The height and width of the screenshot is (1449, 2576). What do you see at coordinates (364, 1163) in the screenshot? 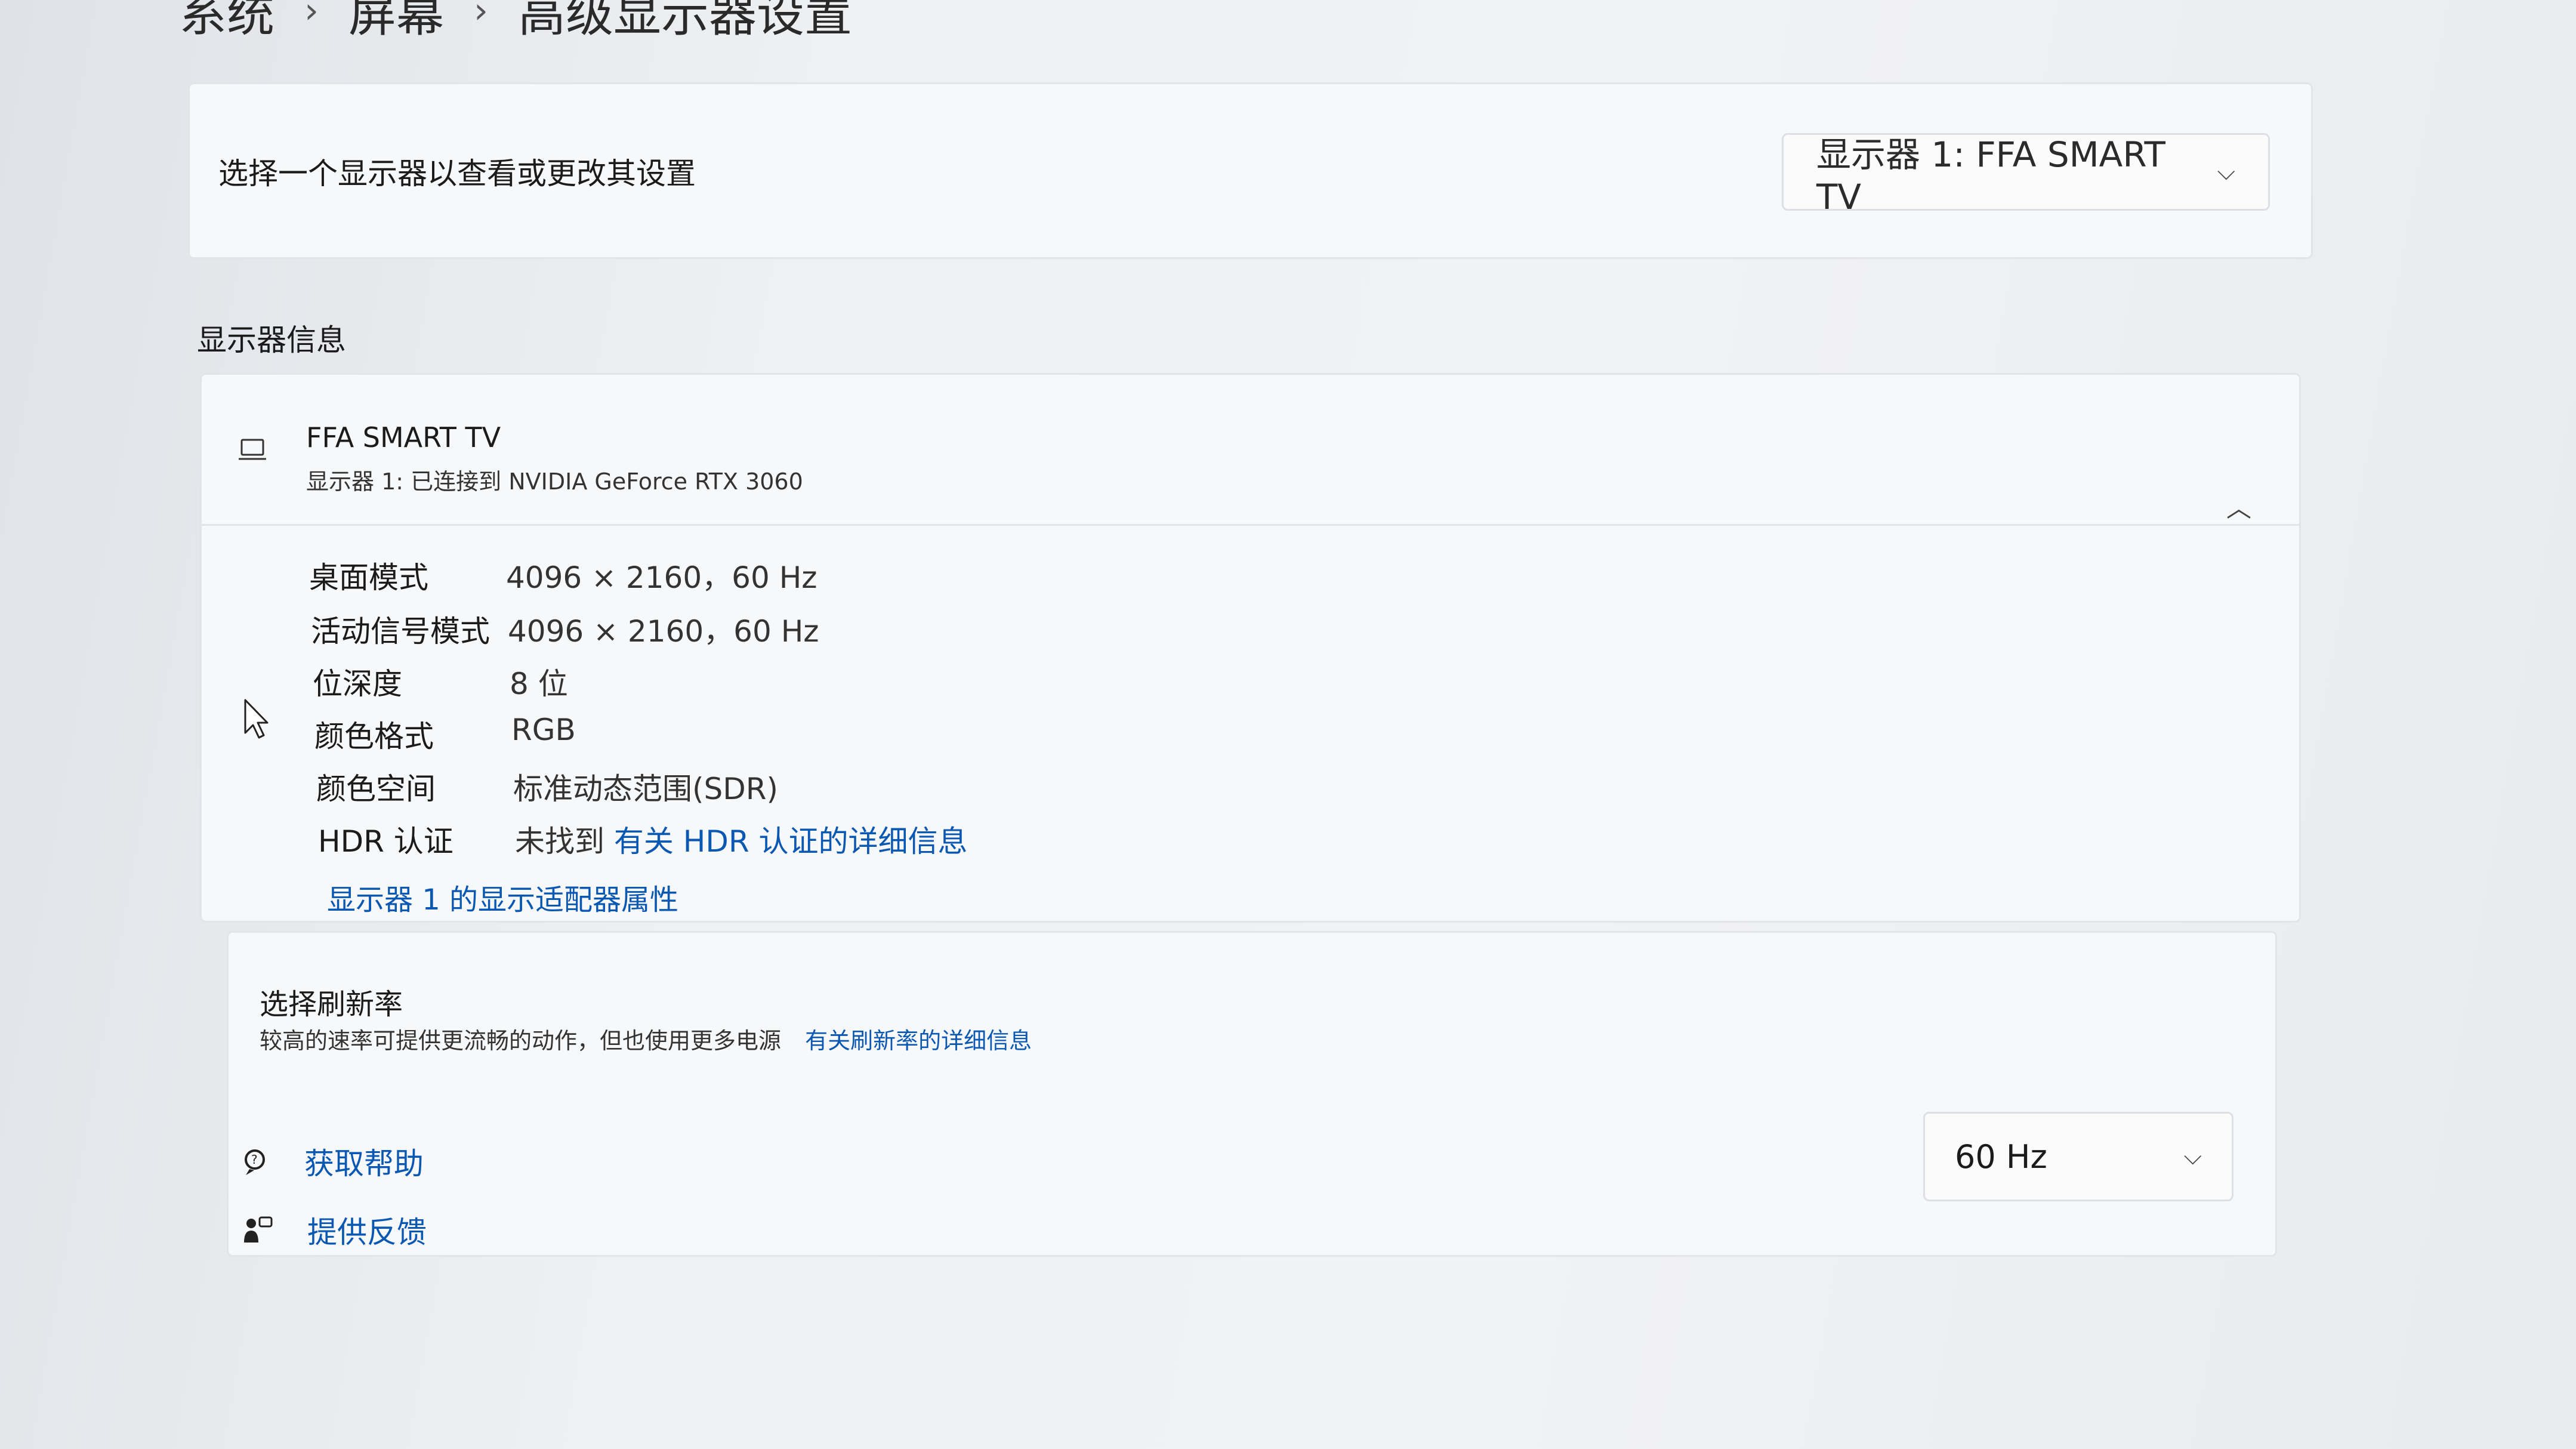
I see `get-help-label: 获取帮助` at bounding box center [364, 1163].